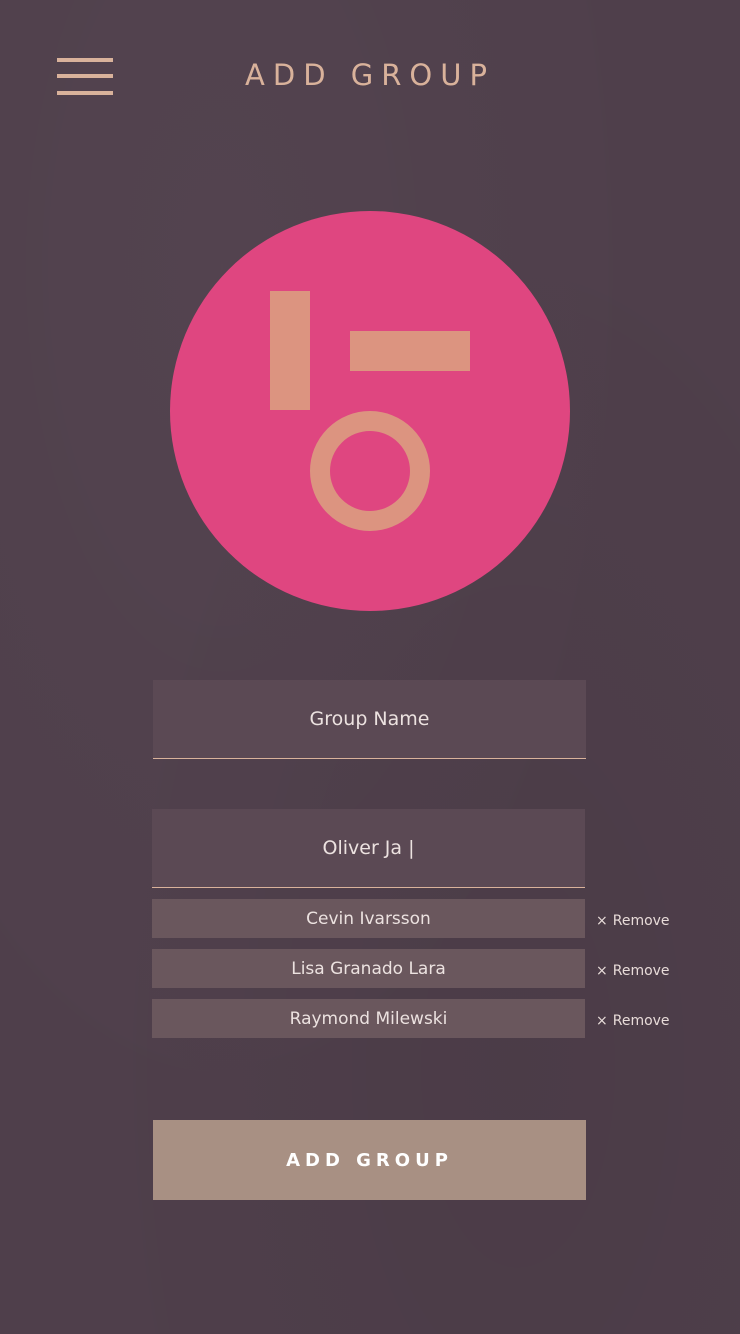 The image size is (740, 1334). What do you see at coordinates (370, 75) in the screenshot?
I see `page-title: ADD GROUP` at bounding box center [370, 75].